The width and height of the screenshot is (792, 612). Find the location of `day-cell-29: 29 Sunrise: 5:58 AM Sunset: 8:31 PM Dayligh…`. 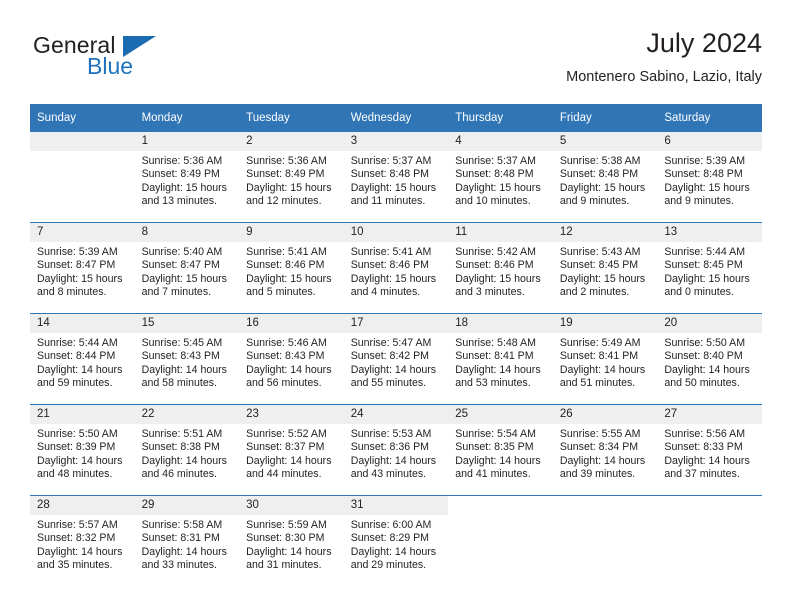

day-cell-29: 29 Sunrise: 5:58 AM Sunset: 8:31 PM Dayligh… is located at coordinates (187, 541).